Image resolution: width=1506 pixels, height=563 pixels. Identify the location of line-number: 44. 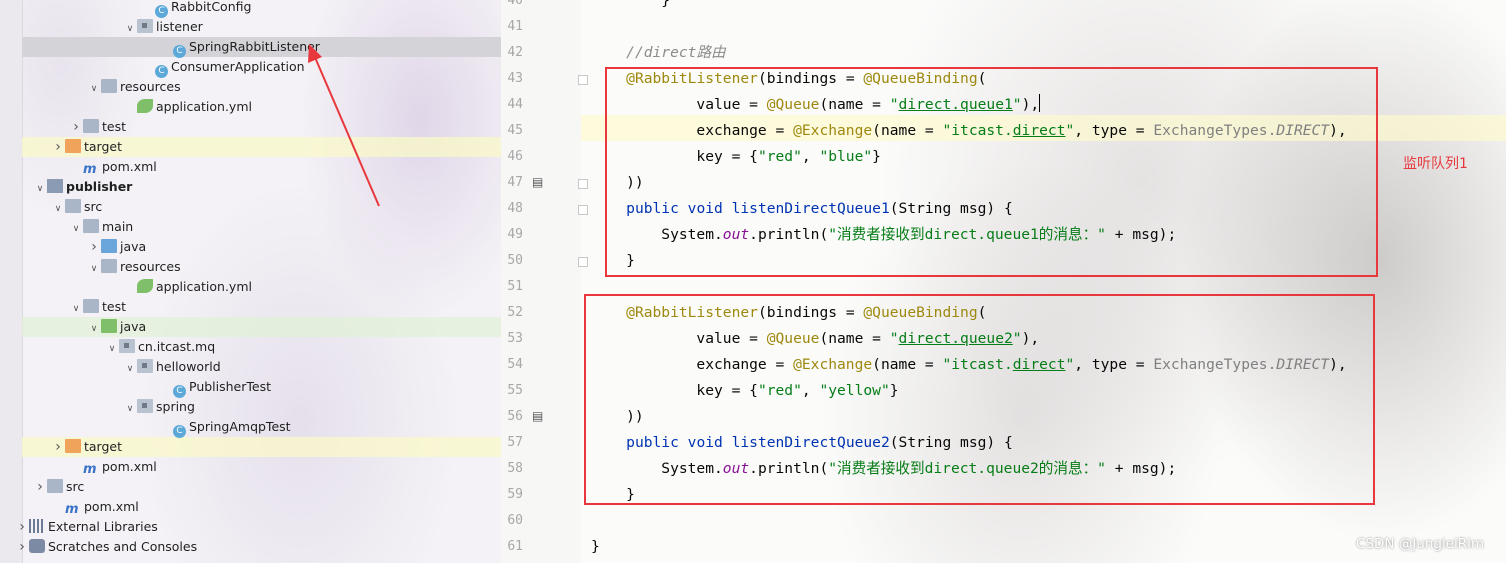
(515, 104).